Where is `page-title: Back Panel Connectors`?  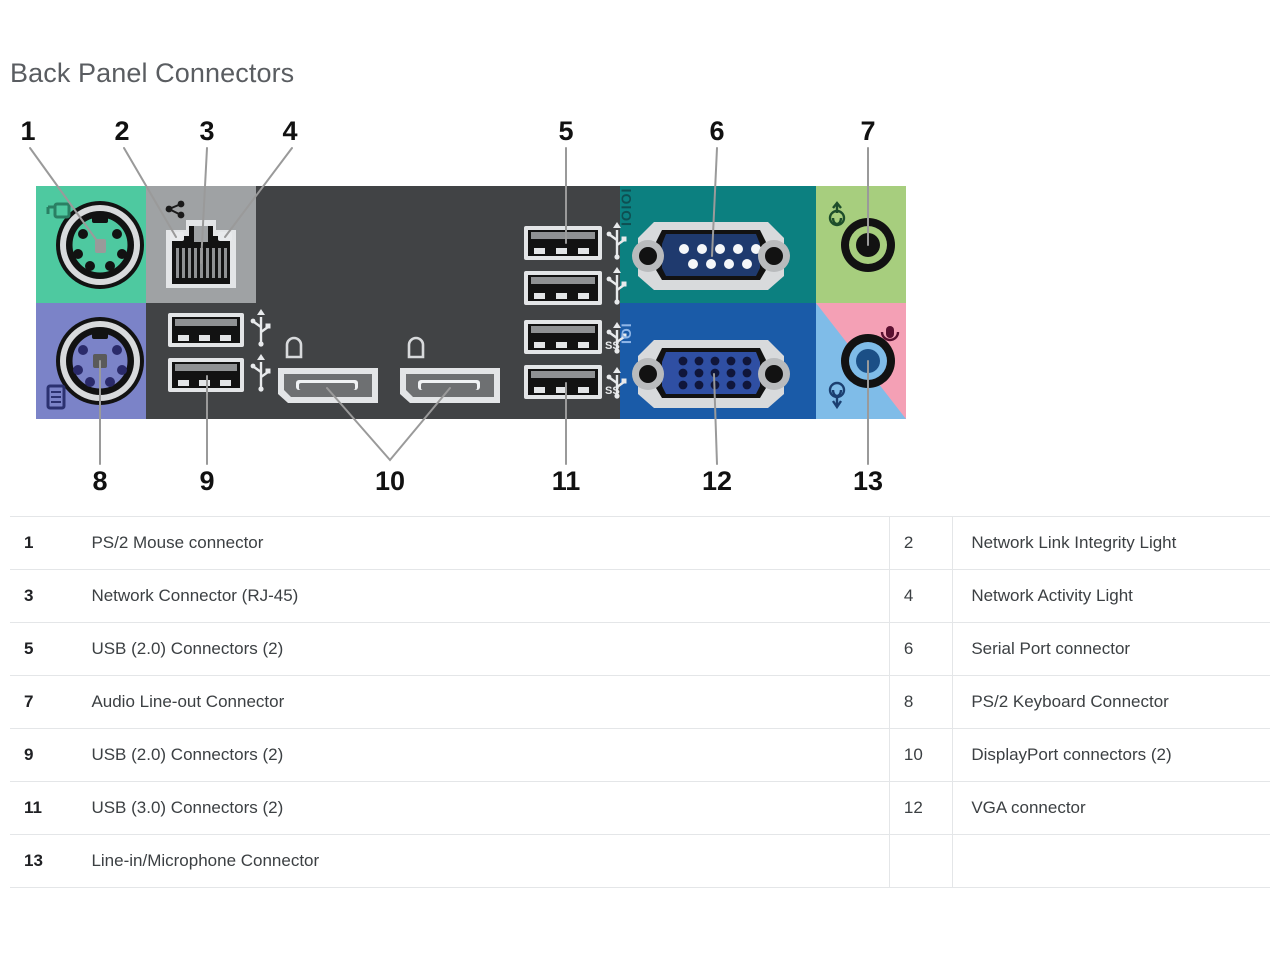
page-title: Back Panel Connectors is located at coordinates (152, 73).